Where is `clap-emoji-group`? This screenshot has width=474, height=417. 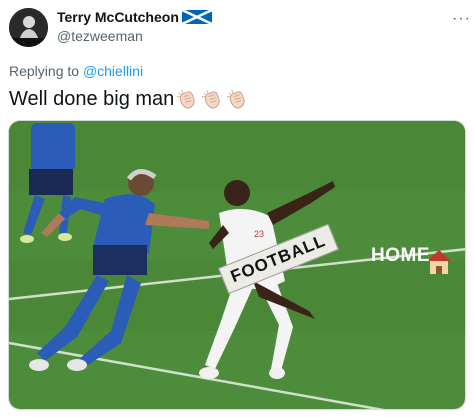 clap-emoji-group is located at coordinates (213, 99).